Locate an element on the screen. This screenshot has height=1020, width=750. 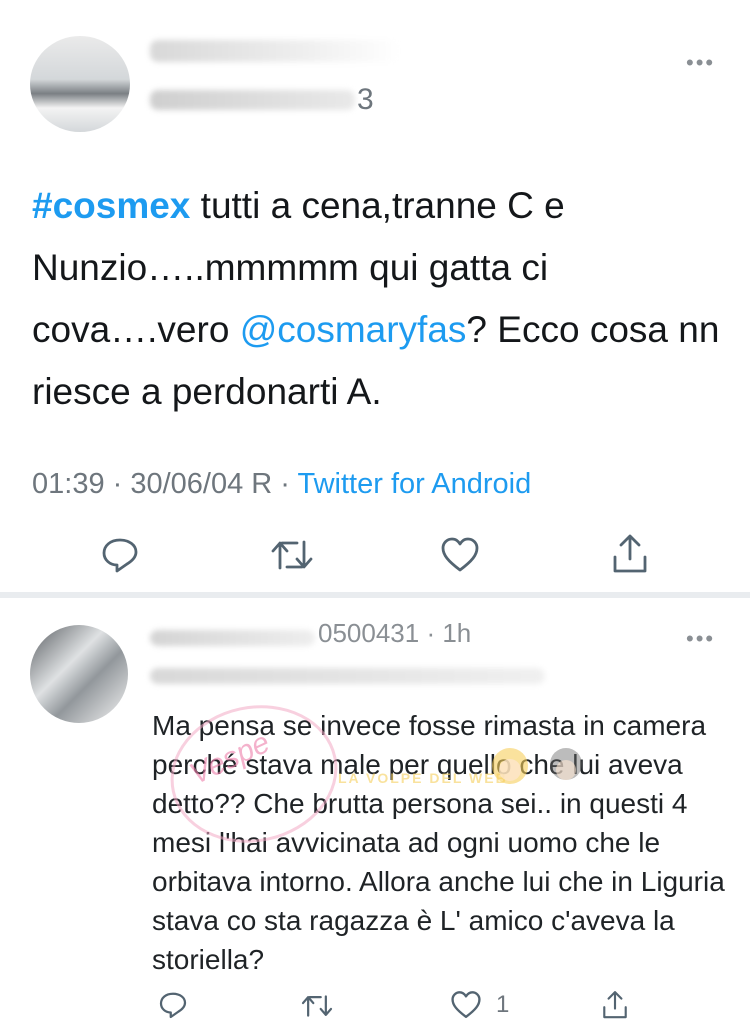
like-button is located at coordinates (460, 555).